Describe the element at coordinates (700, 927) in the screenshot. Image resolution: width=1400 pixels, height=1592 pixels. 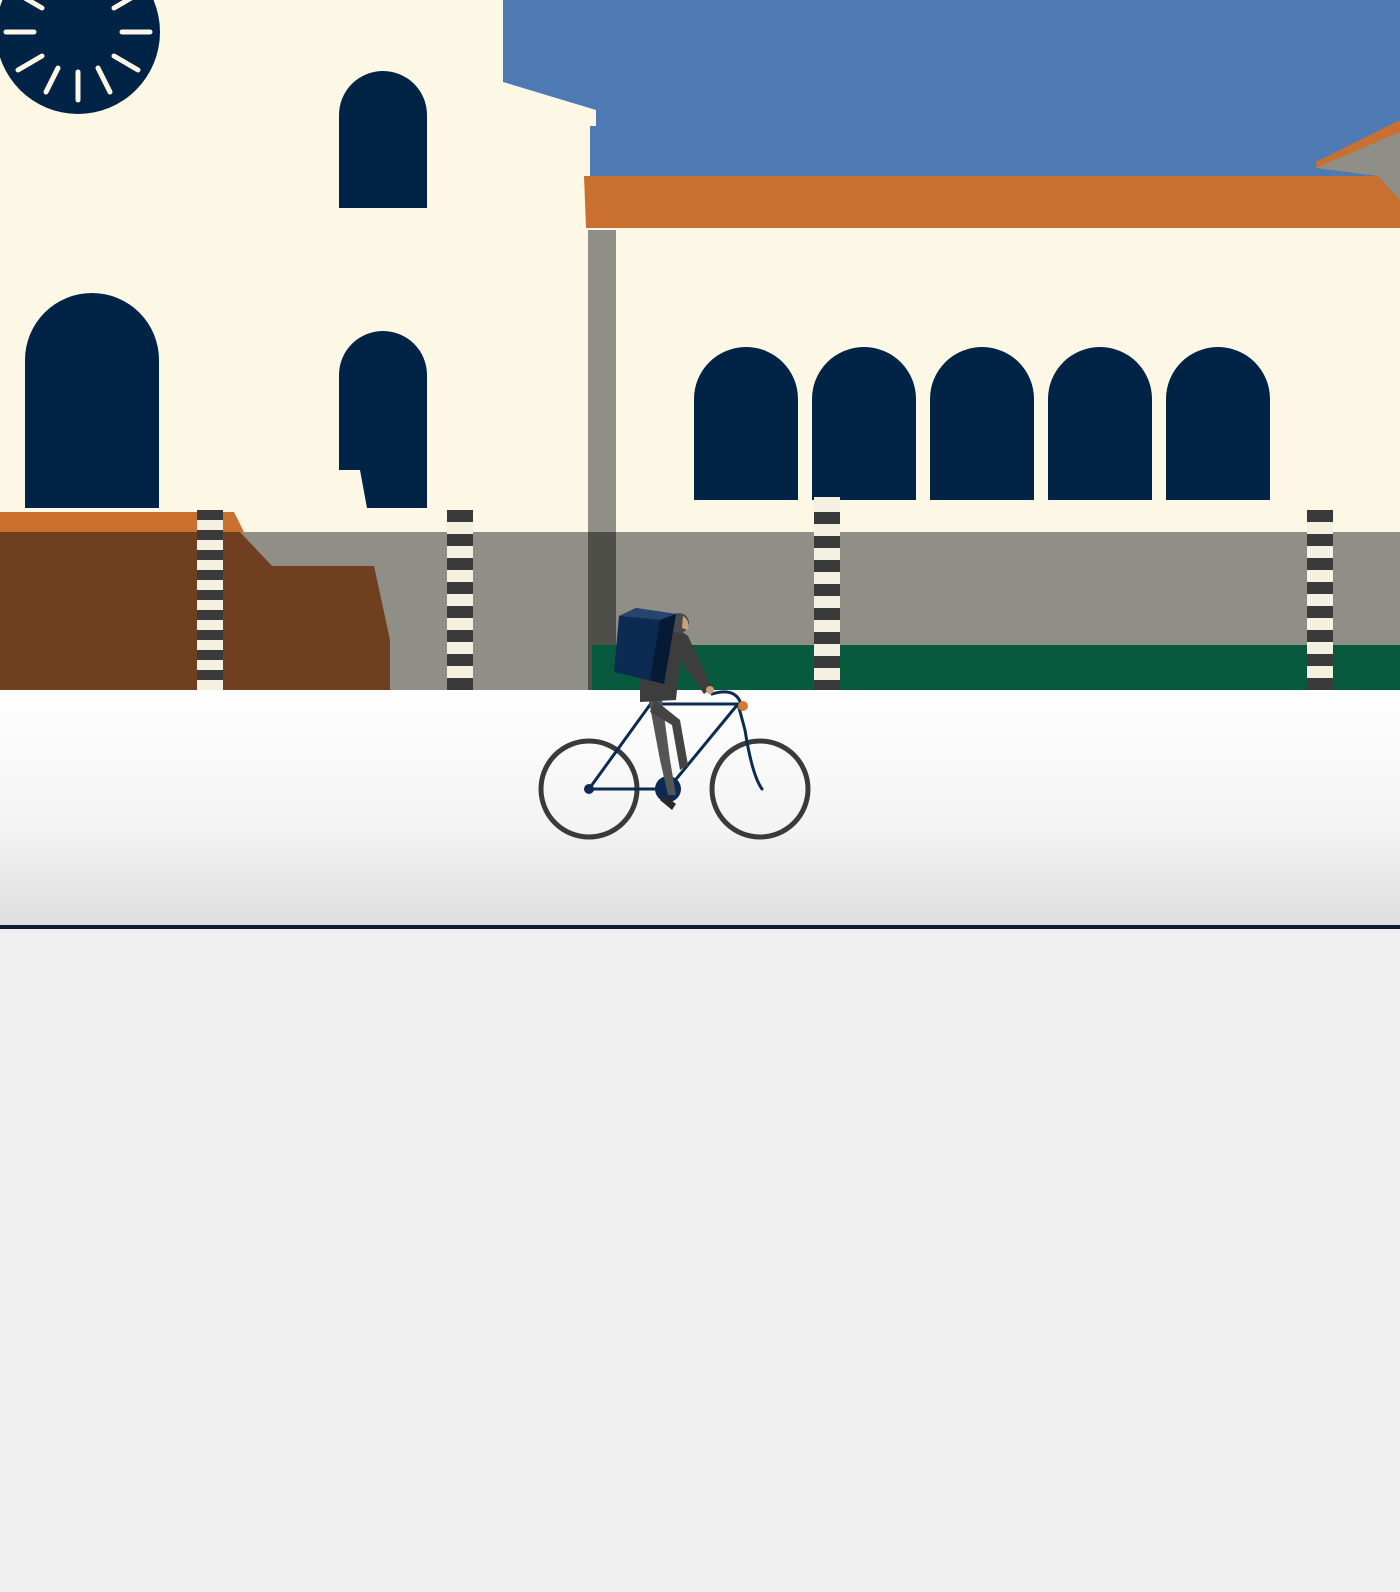
I see `divider-line` at that location.